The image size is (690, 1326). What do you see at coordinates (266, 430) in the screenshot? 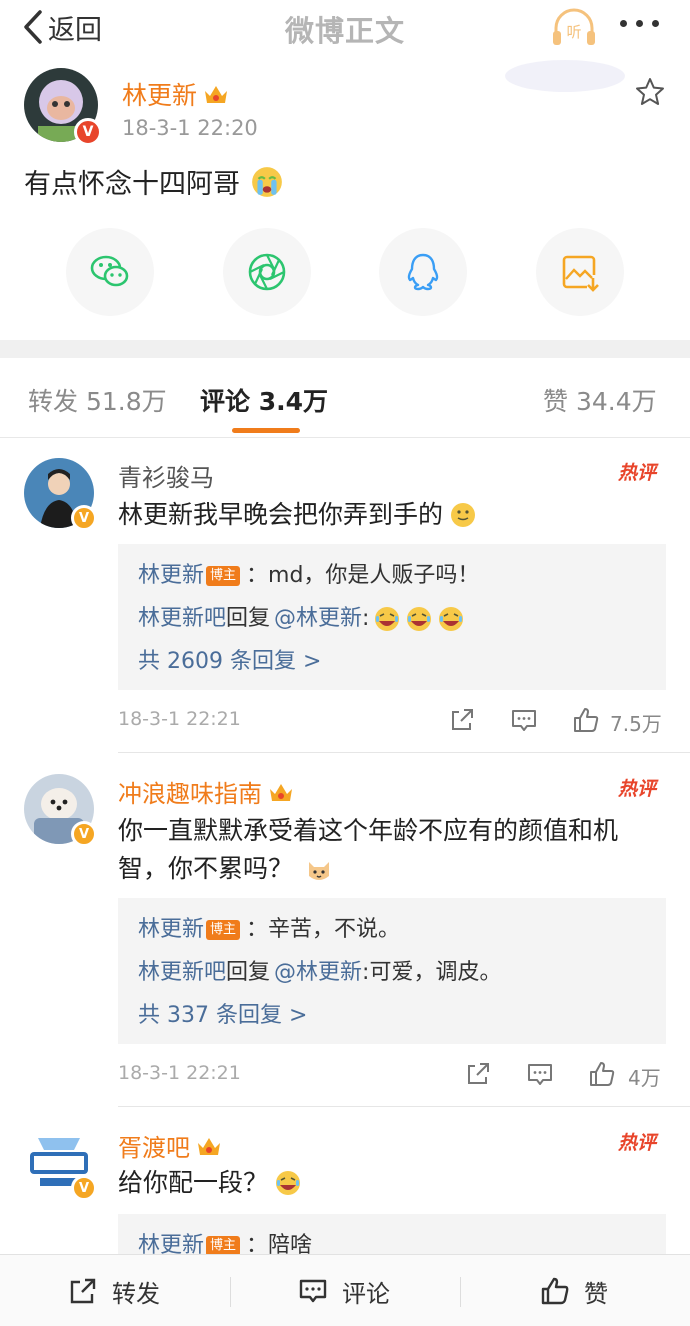
I see `active-tab-indicator` at bounding box center [266, 430].